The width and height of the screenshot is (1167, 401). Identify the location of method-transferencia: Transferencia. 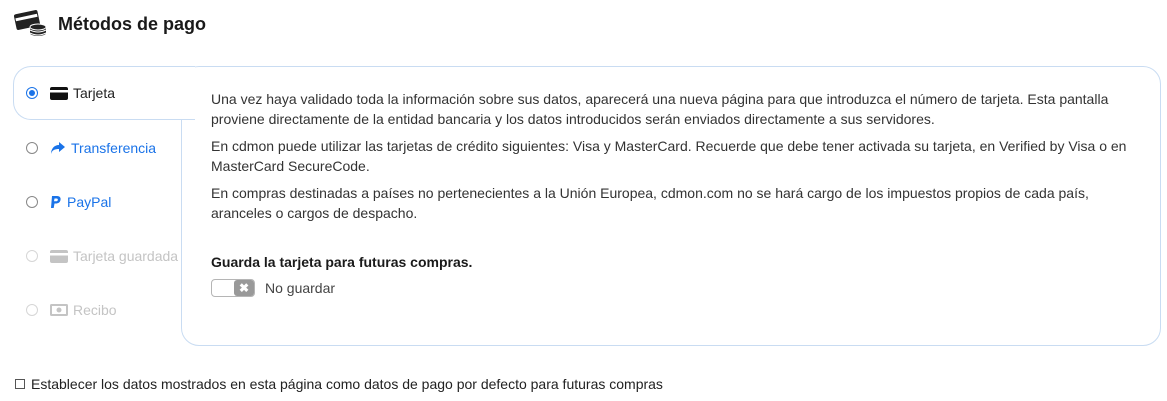
(91, 148).